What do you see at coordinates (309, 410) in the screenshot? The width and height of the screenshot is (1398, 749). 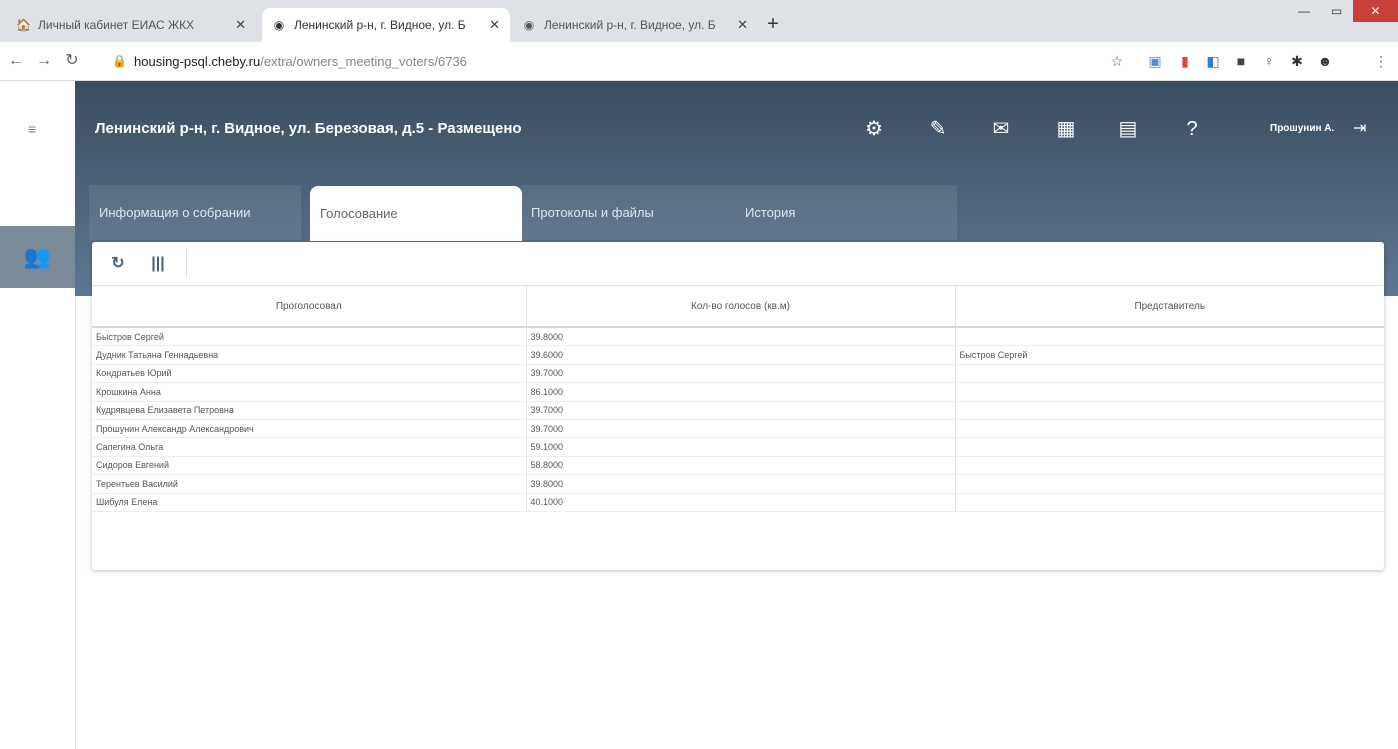 I see `cell-voter: Кудрявцева Елизавета Петровна` at bounding box center [309, 410].